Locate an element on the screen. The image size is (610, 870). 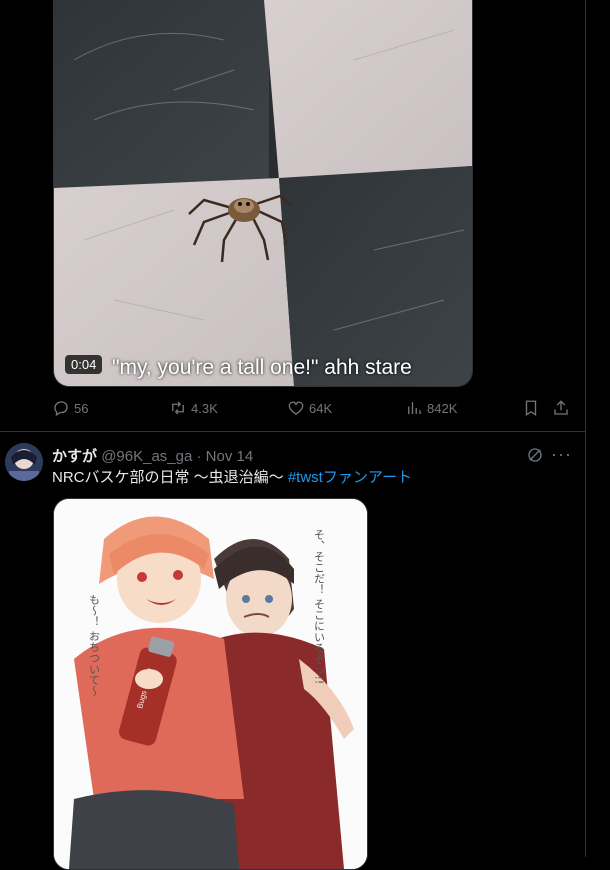
like-icon is located at coordinates (296, 408).